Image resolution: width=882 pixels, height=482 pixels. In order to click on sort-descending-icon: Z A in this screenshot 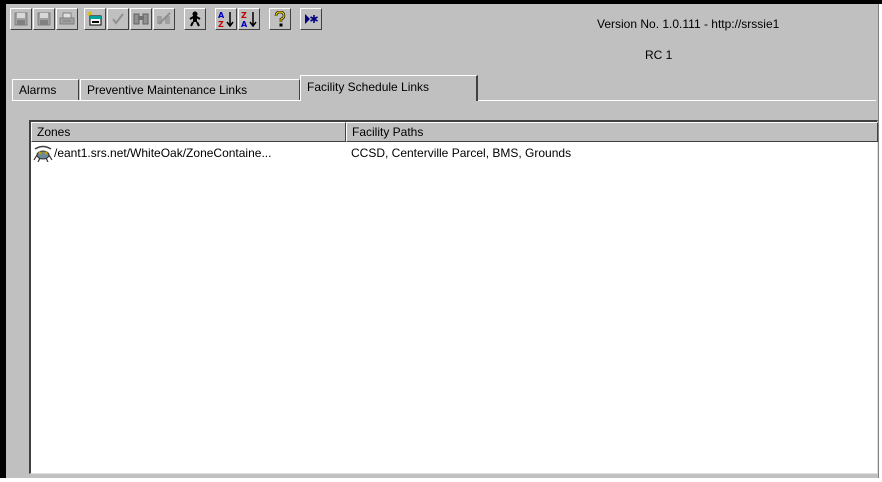, I will do `click(249, 19)`.